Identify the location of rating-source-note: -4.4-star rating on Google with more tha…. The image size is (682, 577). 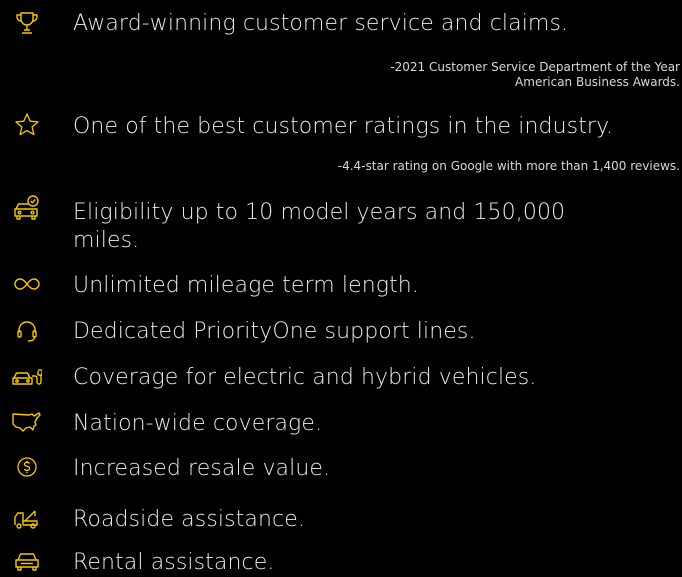
(508, 166).